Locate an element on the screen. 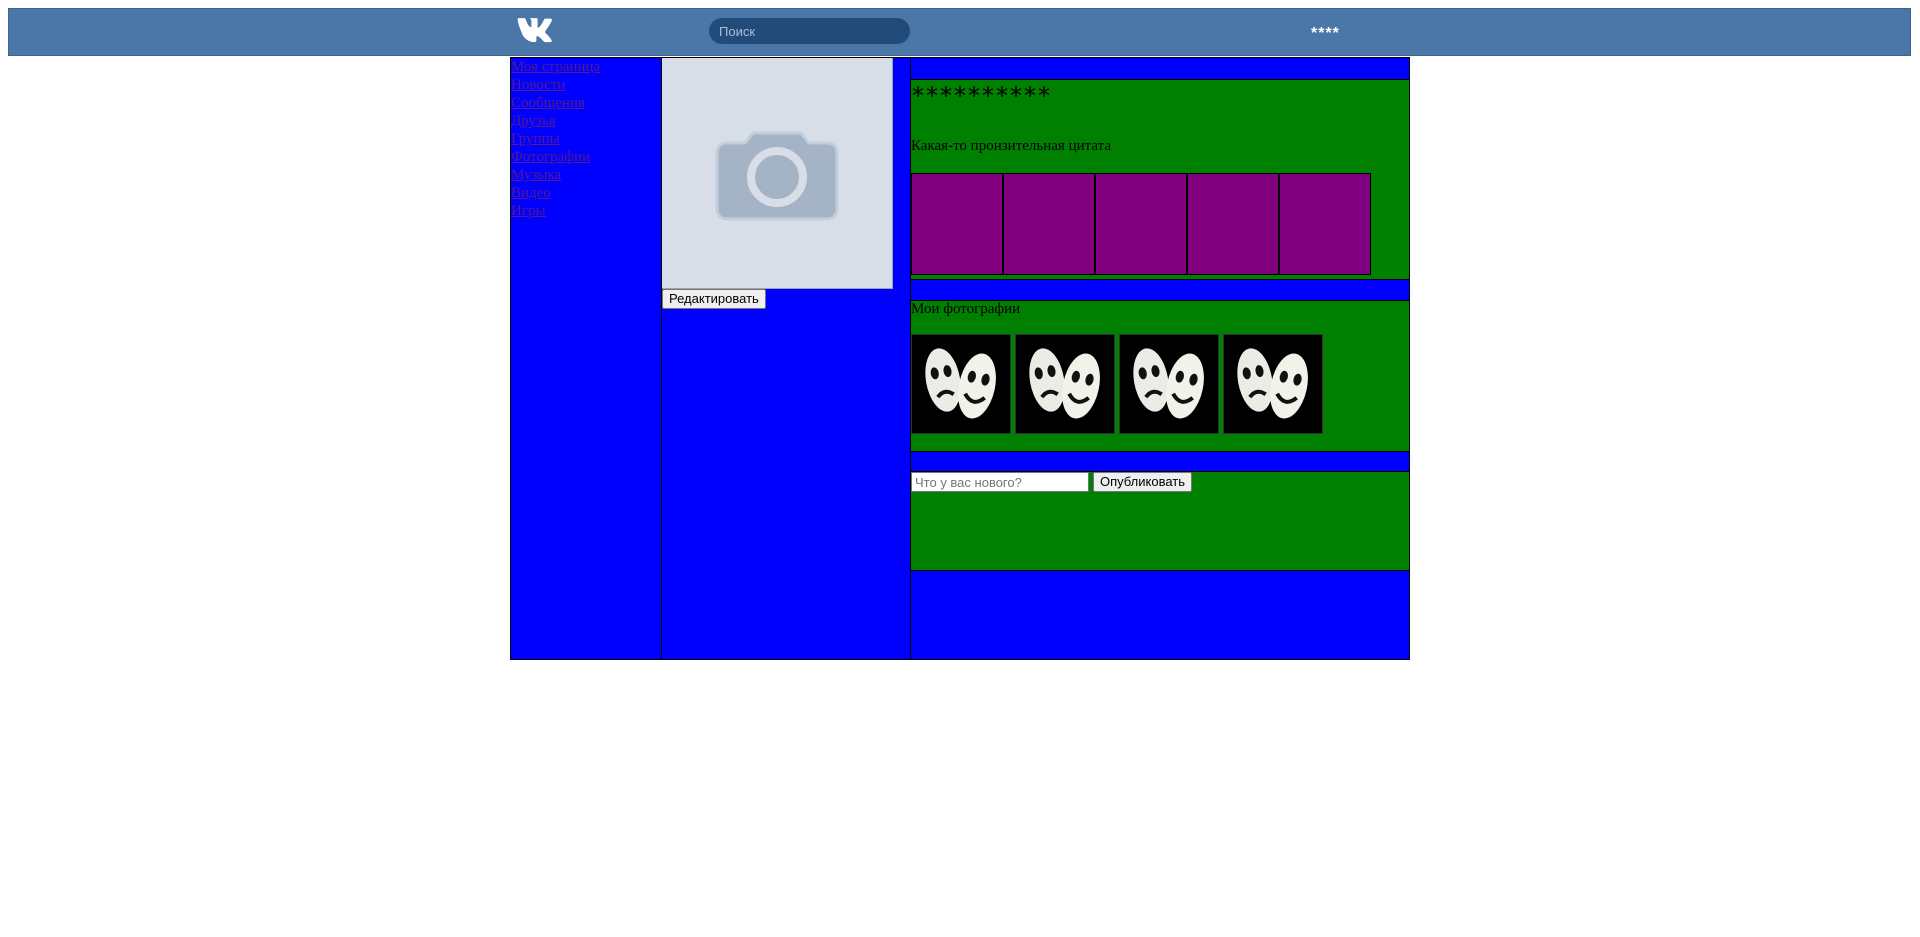 This screenshot has height=937, width=1920. sidebar-item-news: Новости is located at coordinates (586, 85).